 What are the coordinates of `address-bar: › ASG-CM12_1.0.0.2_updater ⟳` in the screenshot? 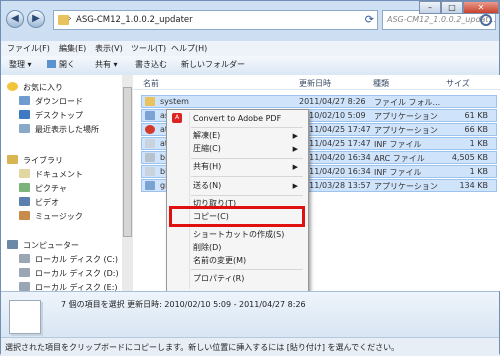 It's located at (215, 20).